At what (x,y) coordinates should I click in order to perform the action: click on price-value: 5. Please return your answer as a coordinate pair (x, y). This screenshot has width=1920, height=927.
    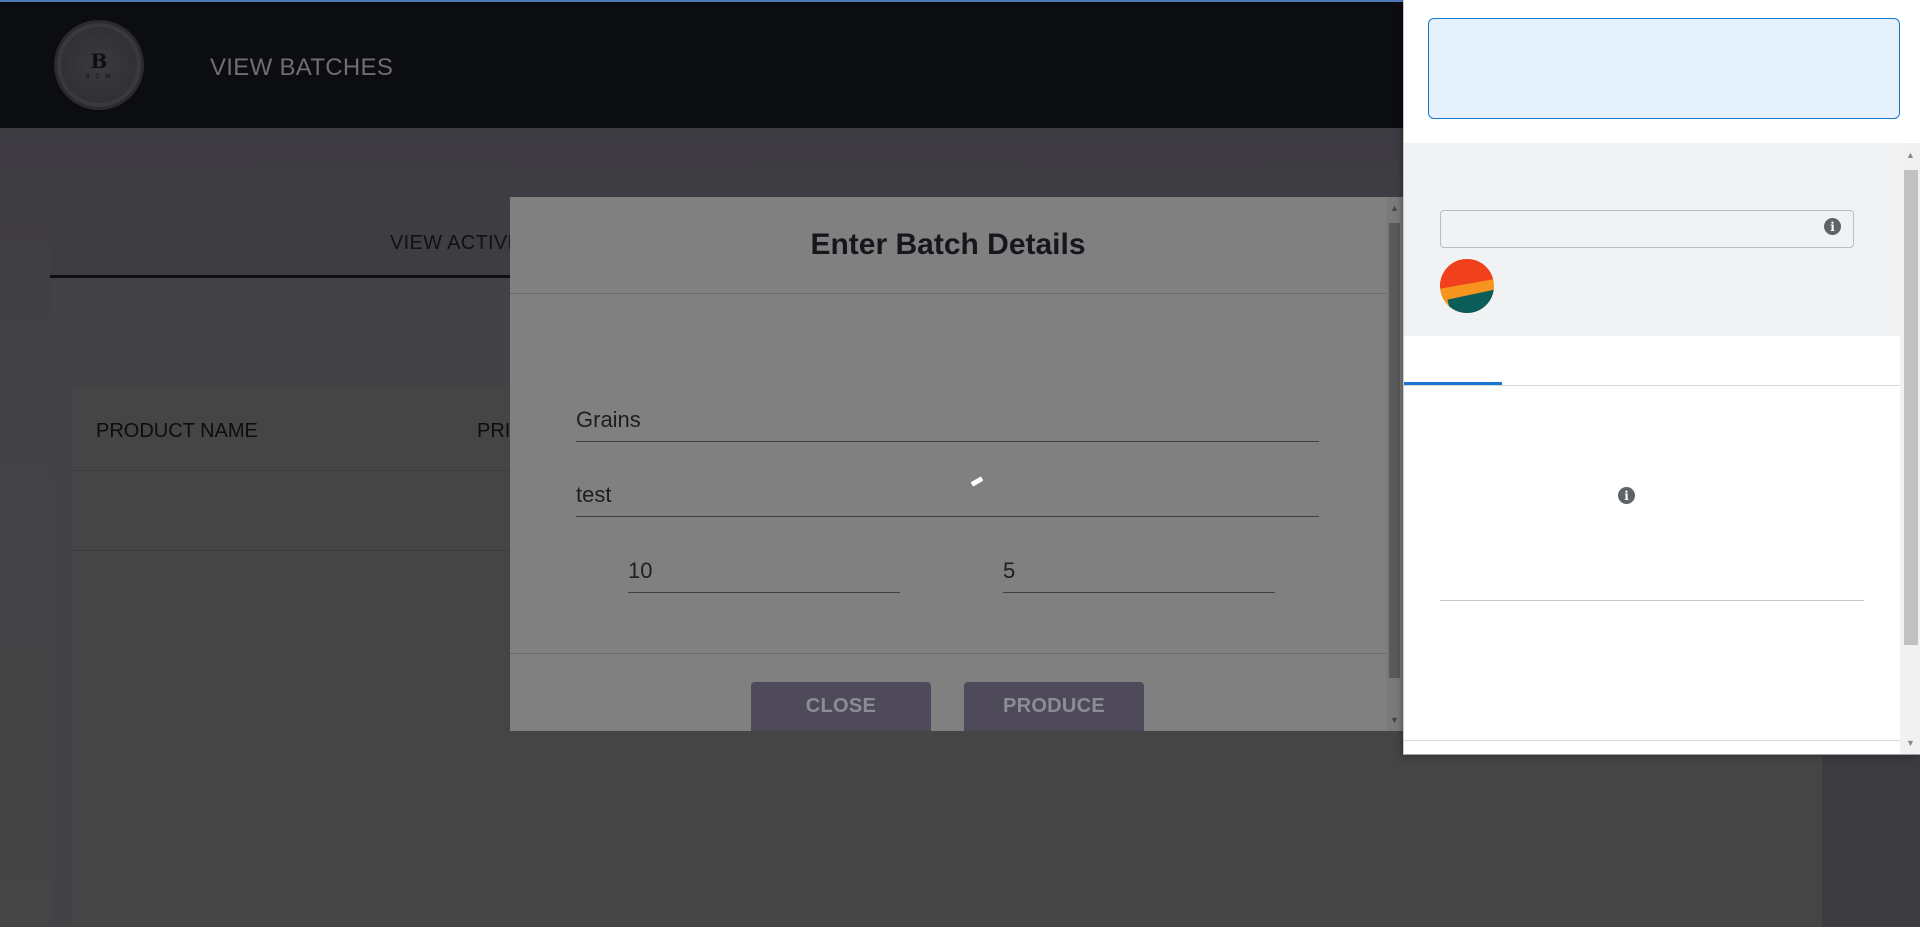
    Looking at the image, I should click on (1009, 570).